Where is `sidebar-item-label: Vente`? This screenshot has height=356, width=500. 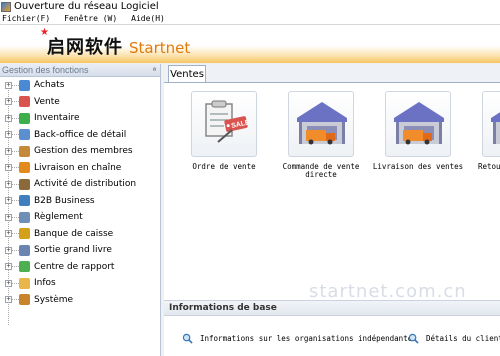 sidebar-item-label: Vente is located at coordinates (47, 101).